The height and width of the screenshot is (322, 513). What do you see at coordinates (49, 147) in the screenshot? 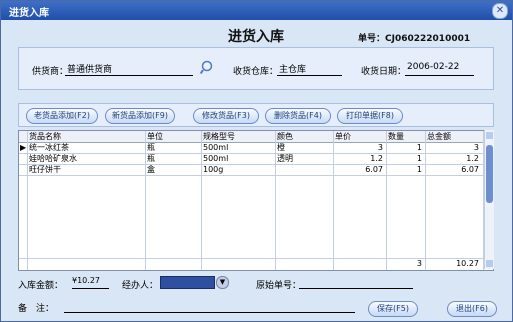
I see `table-row-name: 统一冰红茶` at bounding box center [49, 147].